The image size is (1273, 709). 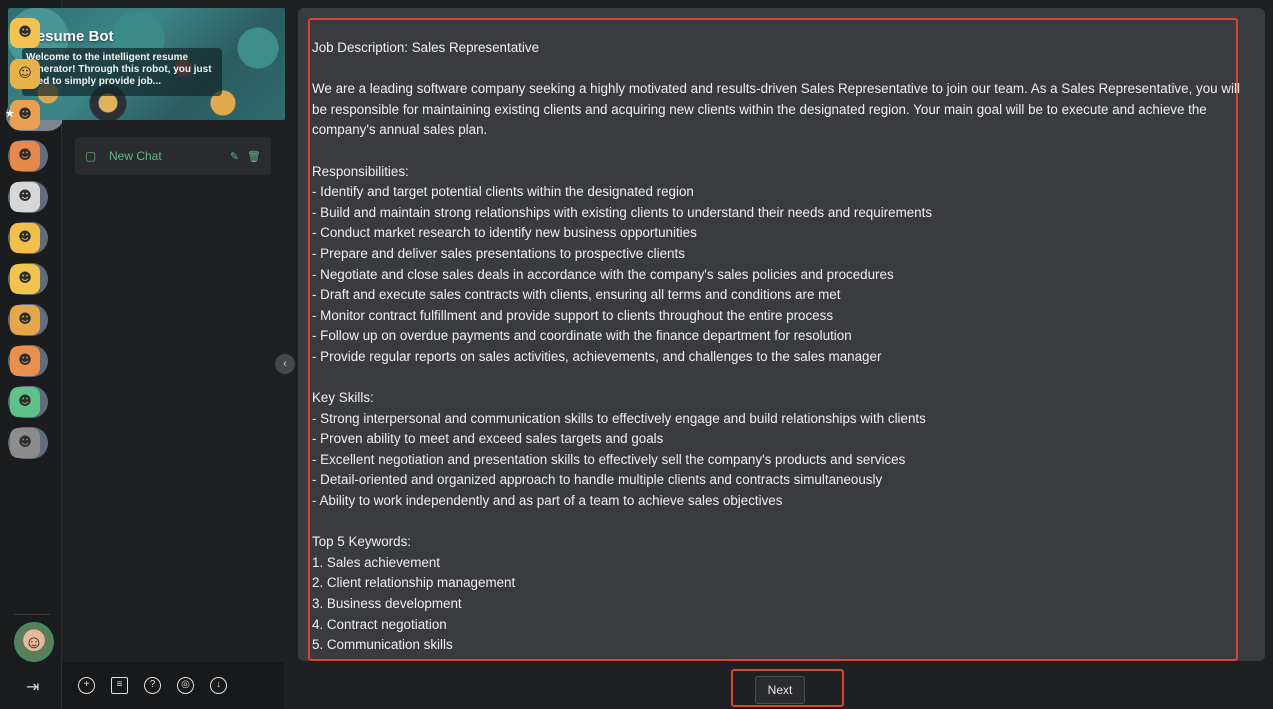 I want to click on doc-heading: Job Description: Sales Representative, so click(x=426, y=47).